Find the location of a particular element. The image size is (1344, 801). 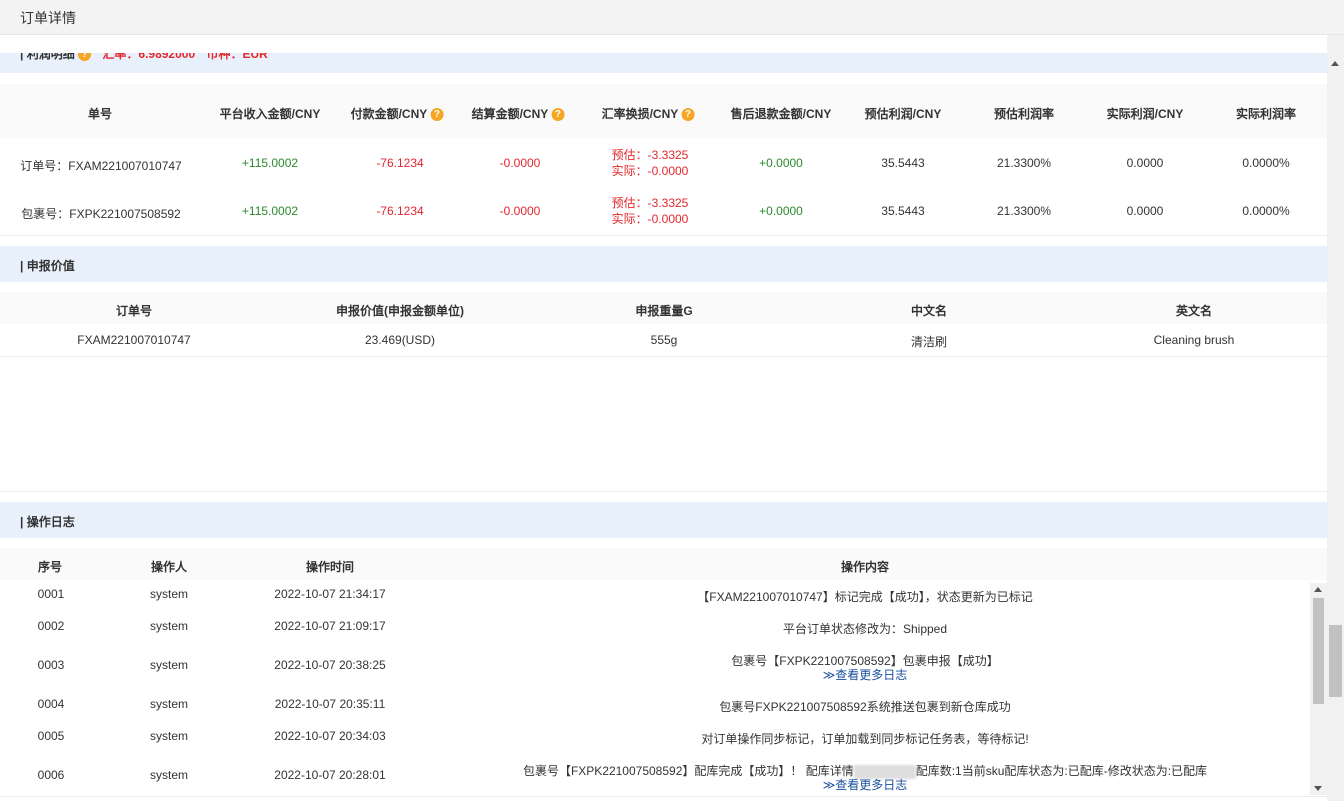

col-user: 操作人 is located at coordinates (169, 567).